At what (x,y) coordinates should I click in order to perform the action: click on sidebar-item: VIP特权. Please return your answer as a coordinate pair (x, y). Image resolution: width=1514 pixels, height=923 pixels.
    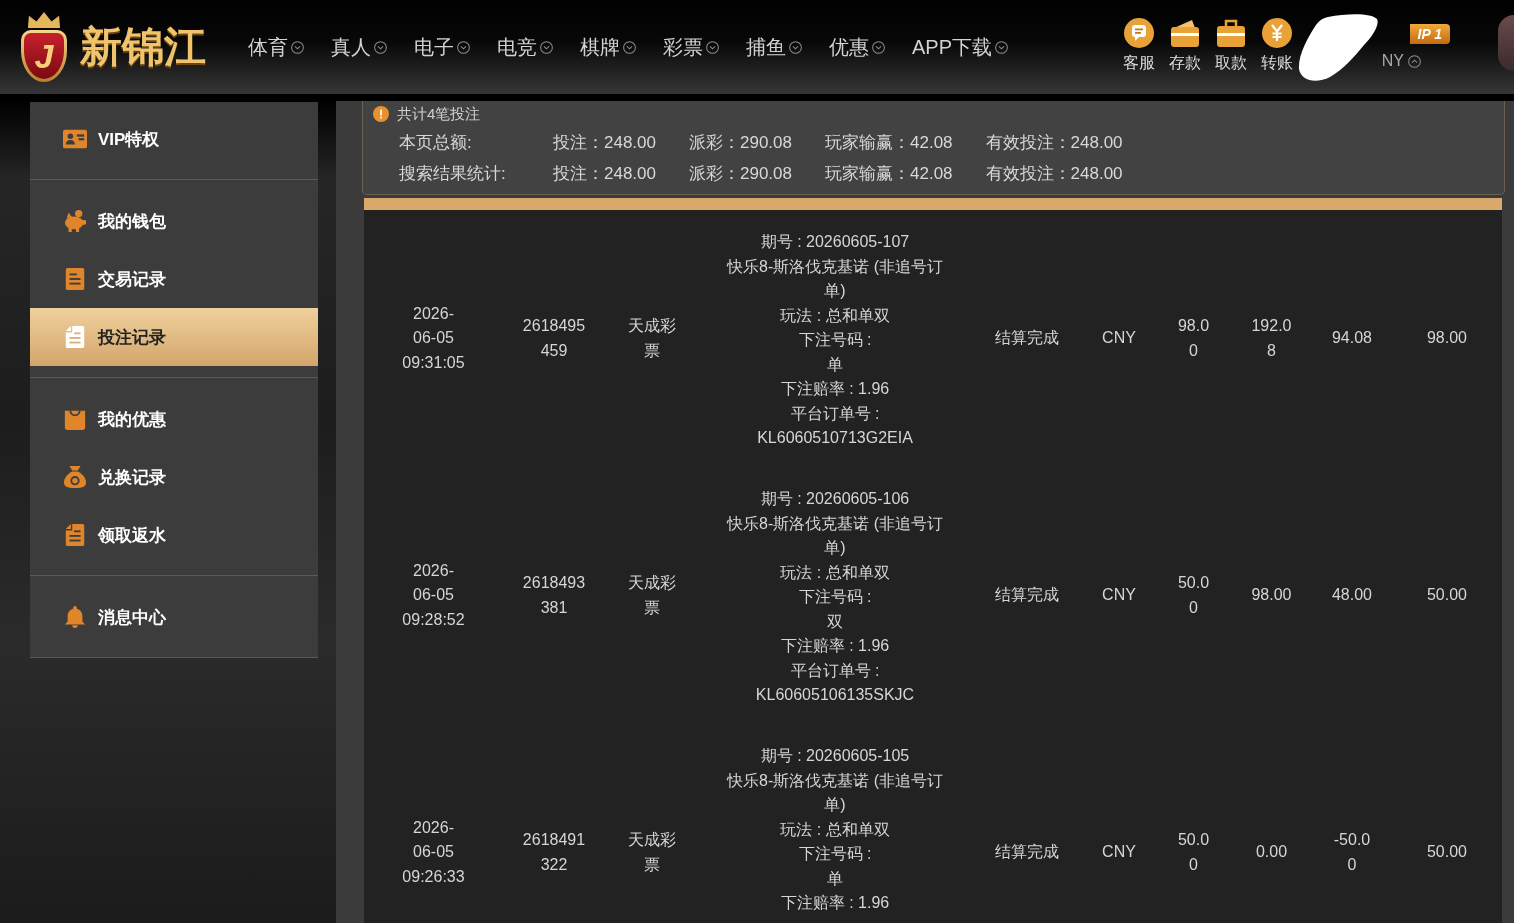
    Looking at the image, I should click on (174, 139).